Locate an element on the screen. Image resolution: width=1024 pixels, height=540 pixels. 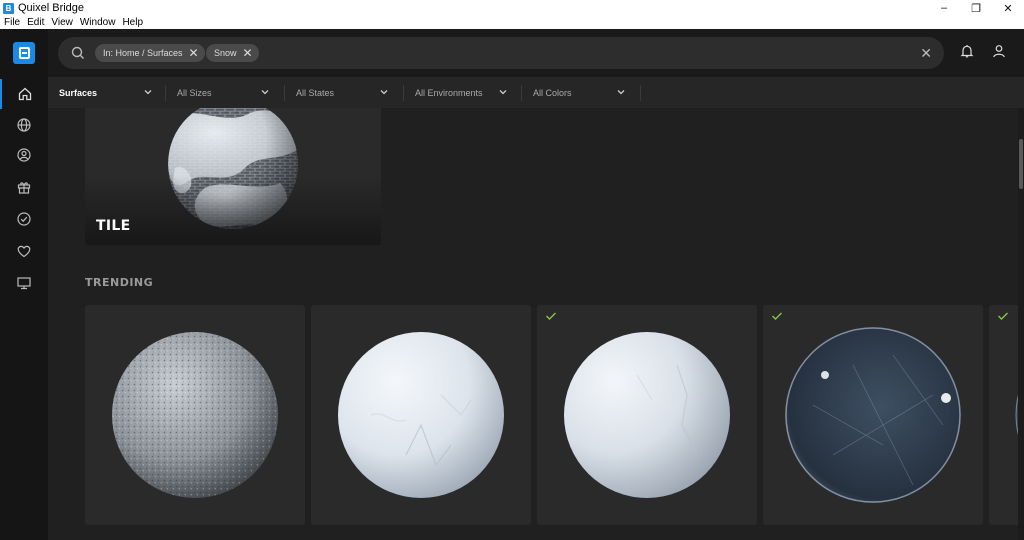
window-title: Quixel Bridge is located at coordinates (51, 8).